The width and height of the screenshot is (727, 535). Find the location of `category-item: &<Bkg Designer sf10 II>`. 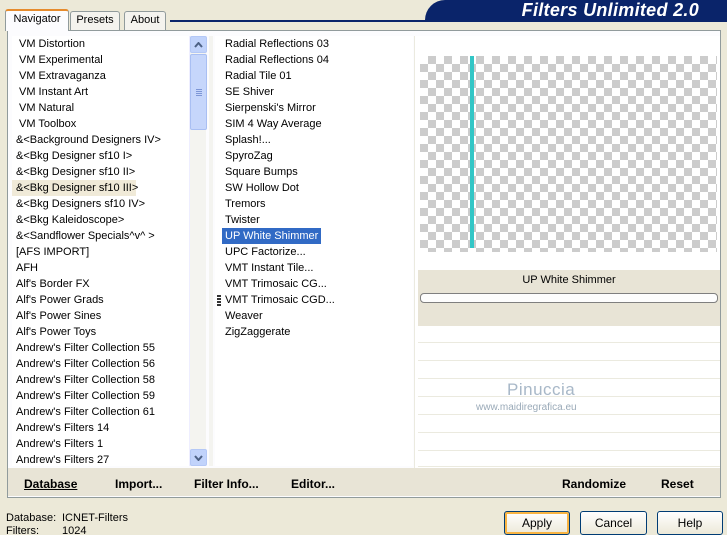

category-item: &<Bkg Designer sf10 II> is located at coordinates (100, 172).